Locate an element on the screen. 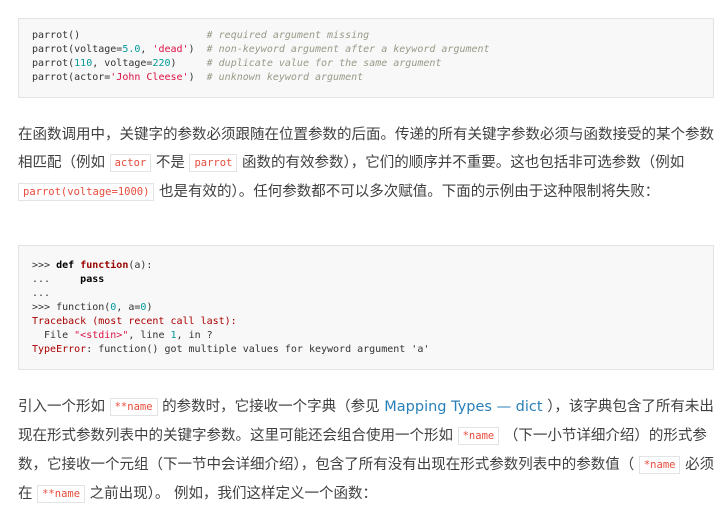 The image size is (728, 509). paragraph-text: 函数的有效参数），它们的顺序并不重要。这也包括非可选参数（例如 is located at coordinates (463, 163).